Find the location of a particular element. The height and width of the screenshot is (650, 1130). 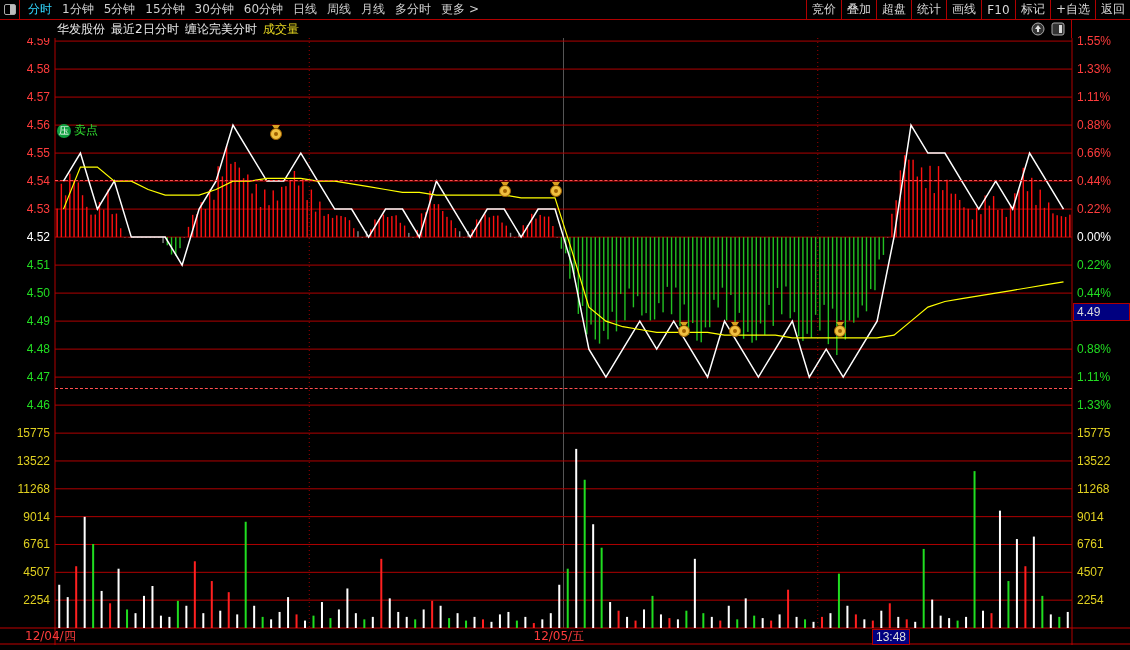

price-cursor-label: 4.49 is located at coordinates (1101, 312).